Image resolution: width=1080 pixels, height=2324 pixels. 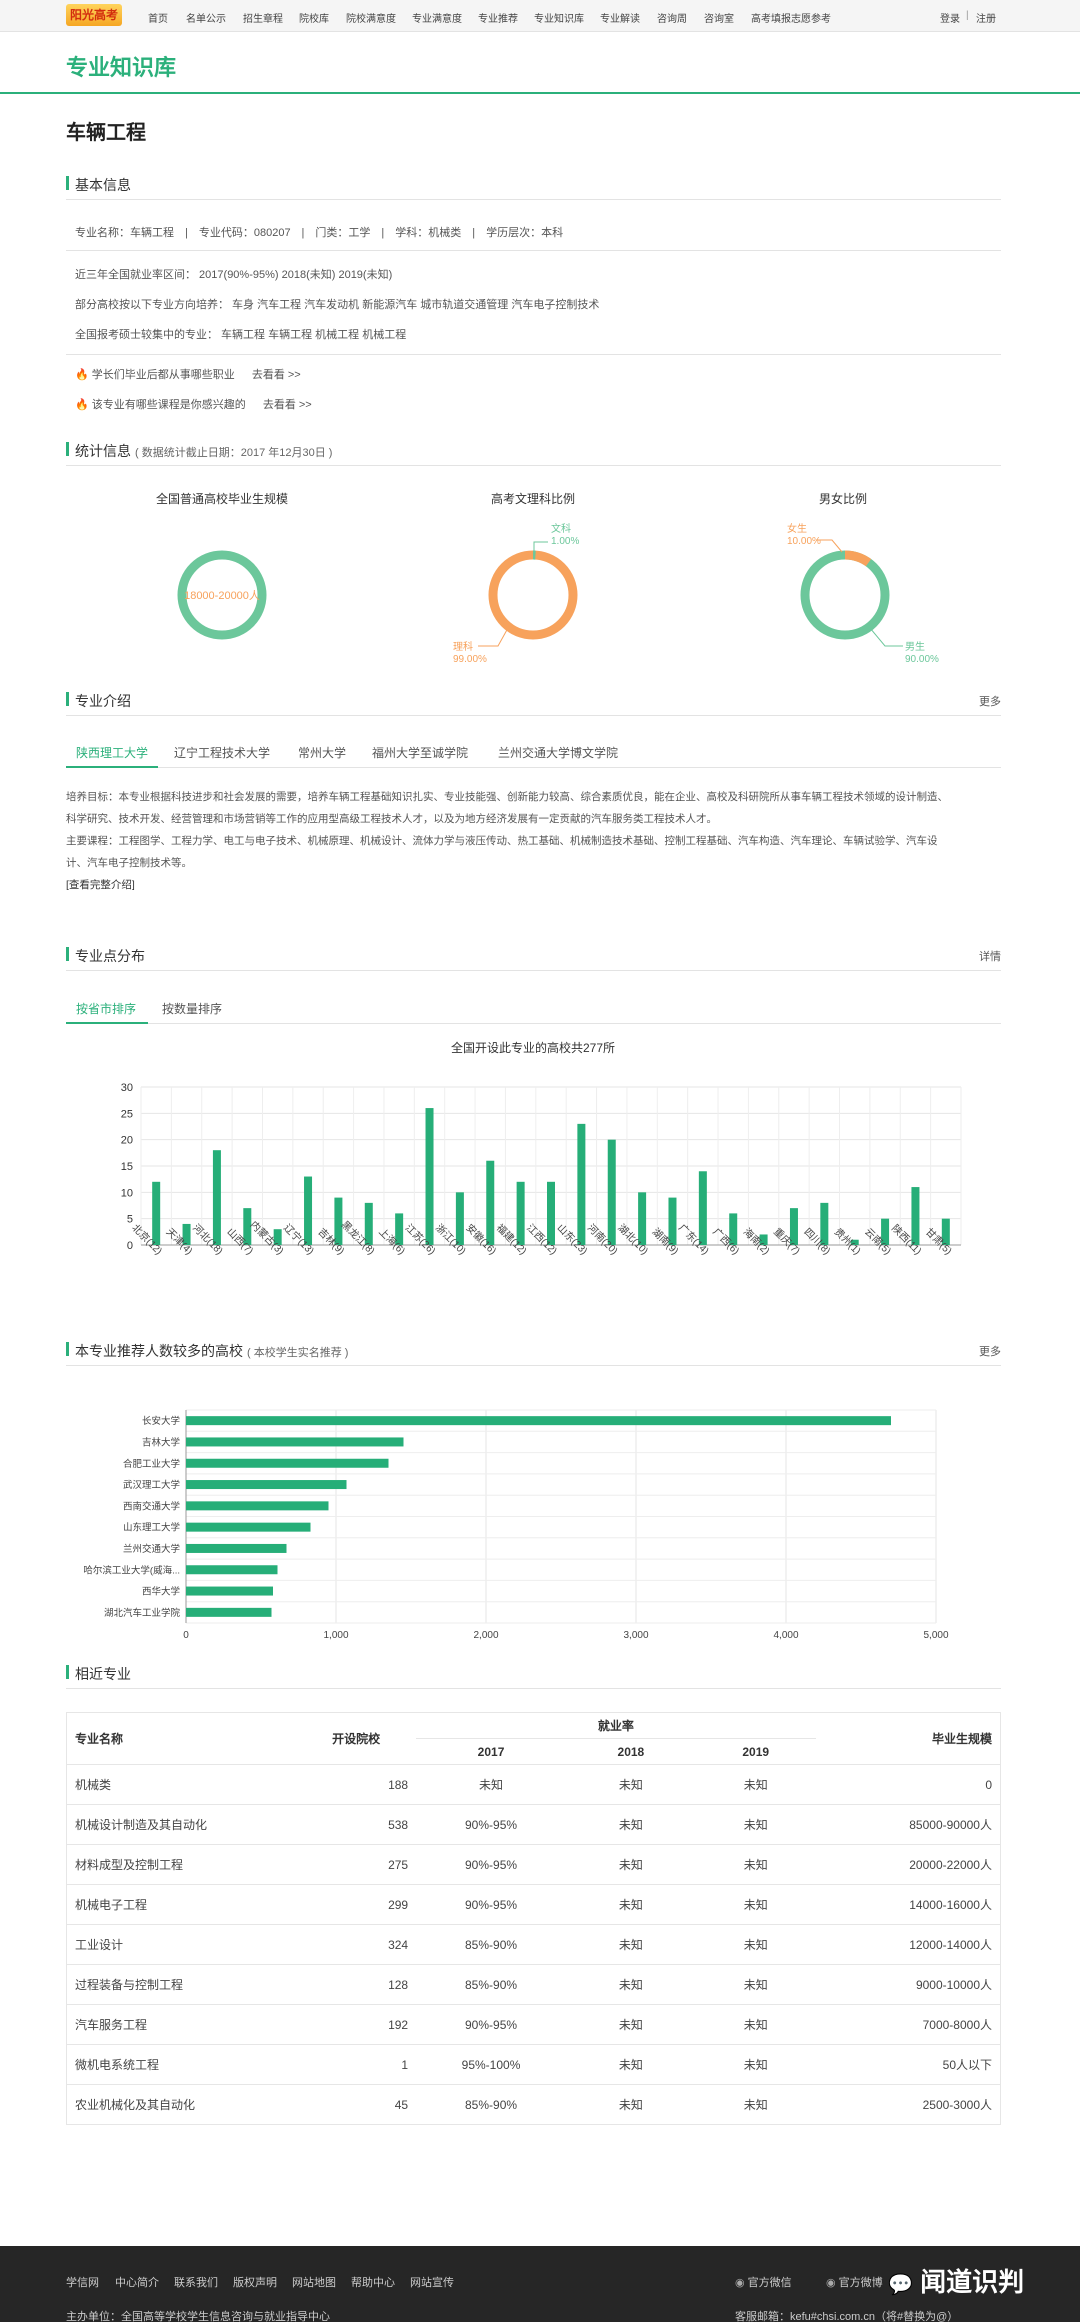 I want to click on login-link: 登录, so click(x=950, y=17).